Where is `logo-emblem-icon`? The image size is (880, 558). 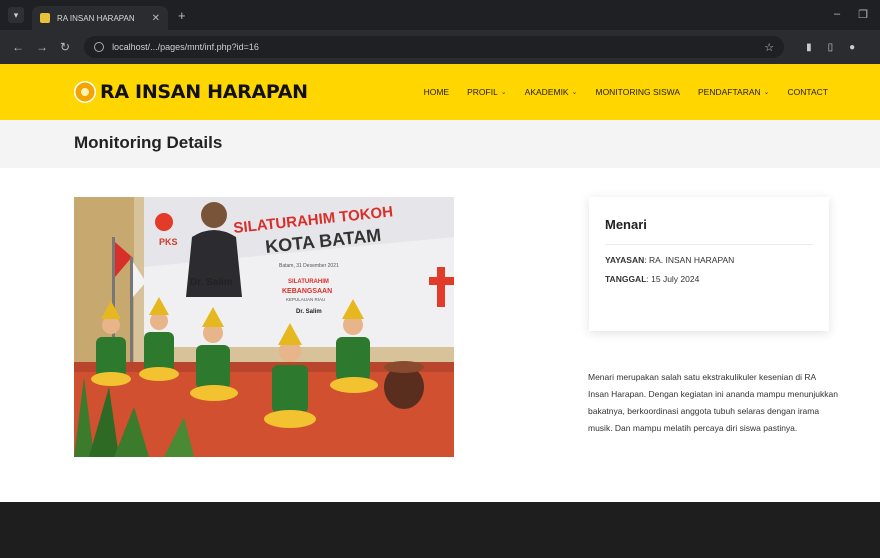 logo-emblem-icon is located at coordinates (85, 92).